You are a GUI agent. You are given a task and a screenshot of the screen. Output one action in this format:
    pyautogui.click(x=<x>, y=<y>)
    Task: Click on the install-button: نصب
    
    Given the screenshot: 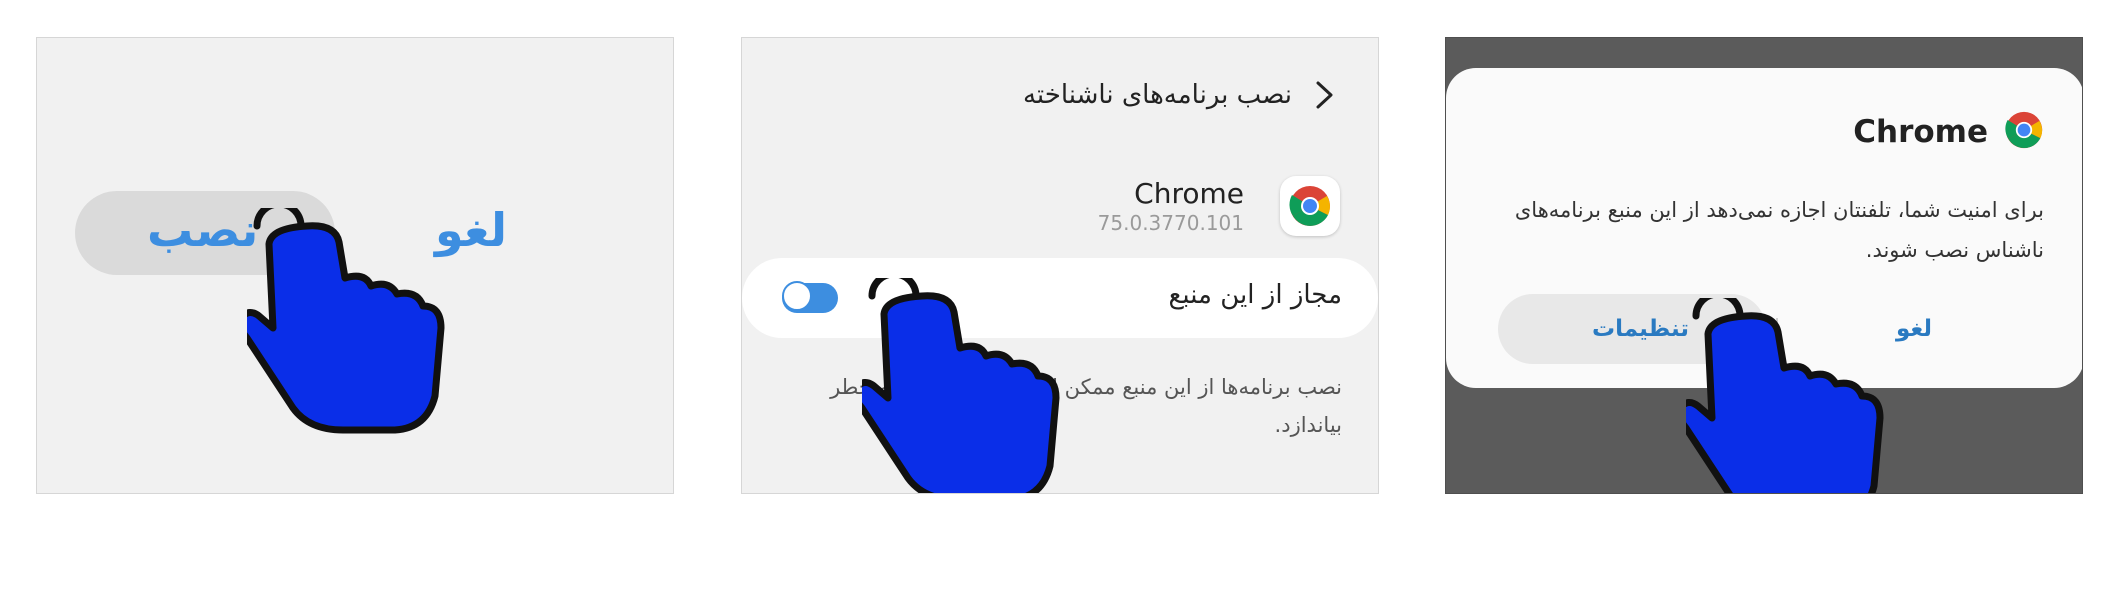 What is the action you would take?
    pyautogui.click(x=202, y=230)
    